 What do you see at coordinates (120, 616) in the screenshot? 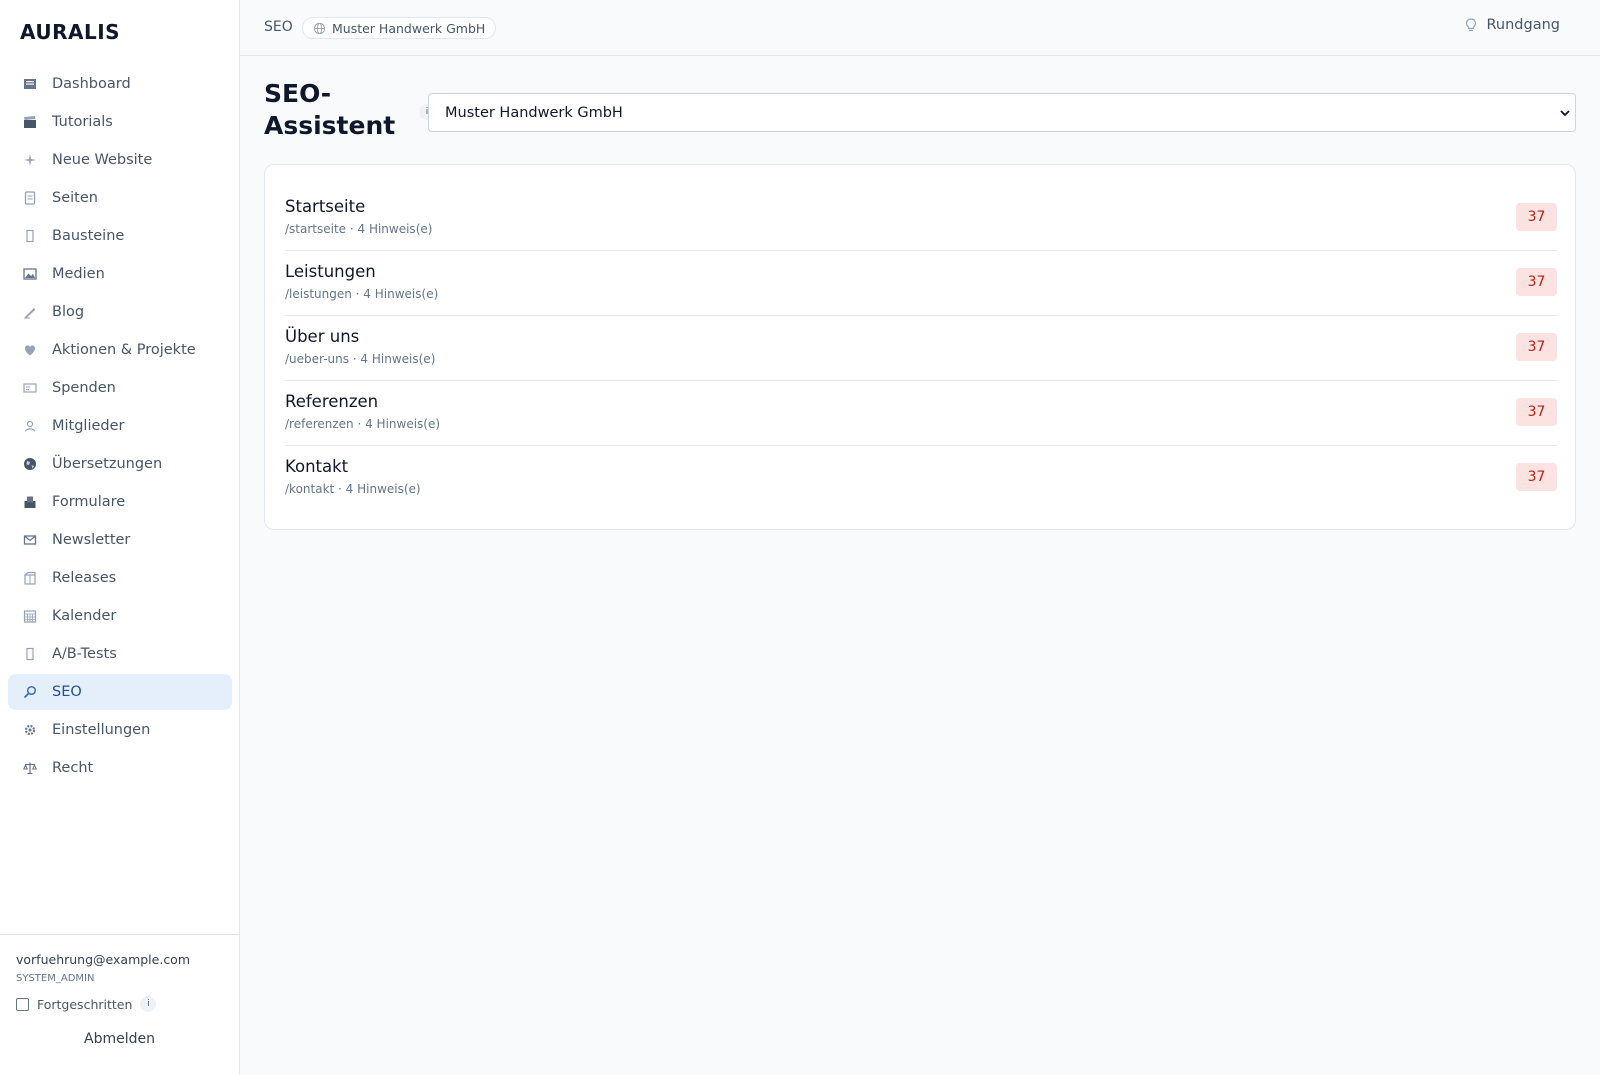
I see `sidebar-item-kalender: Kalender` at bounding box center [120, 616].